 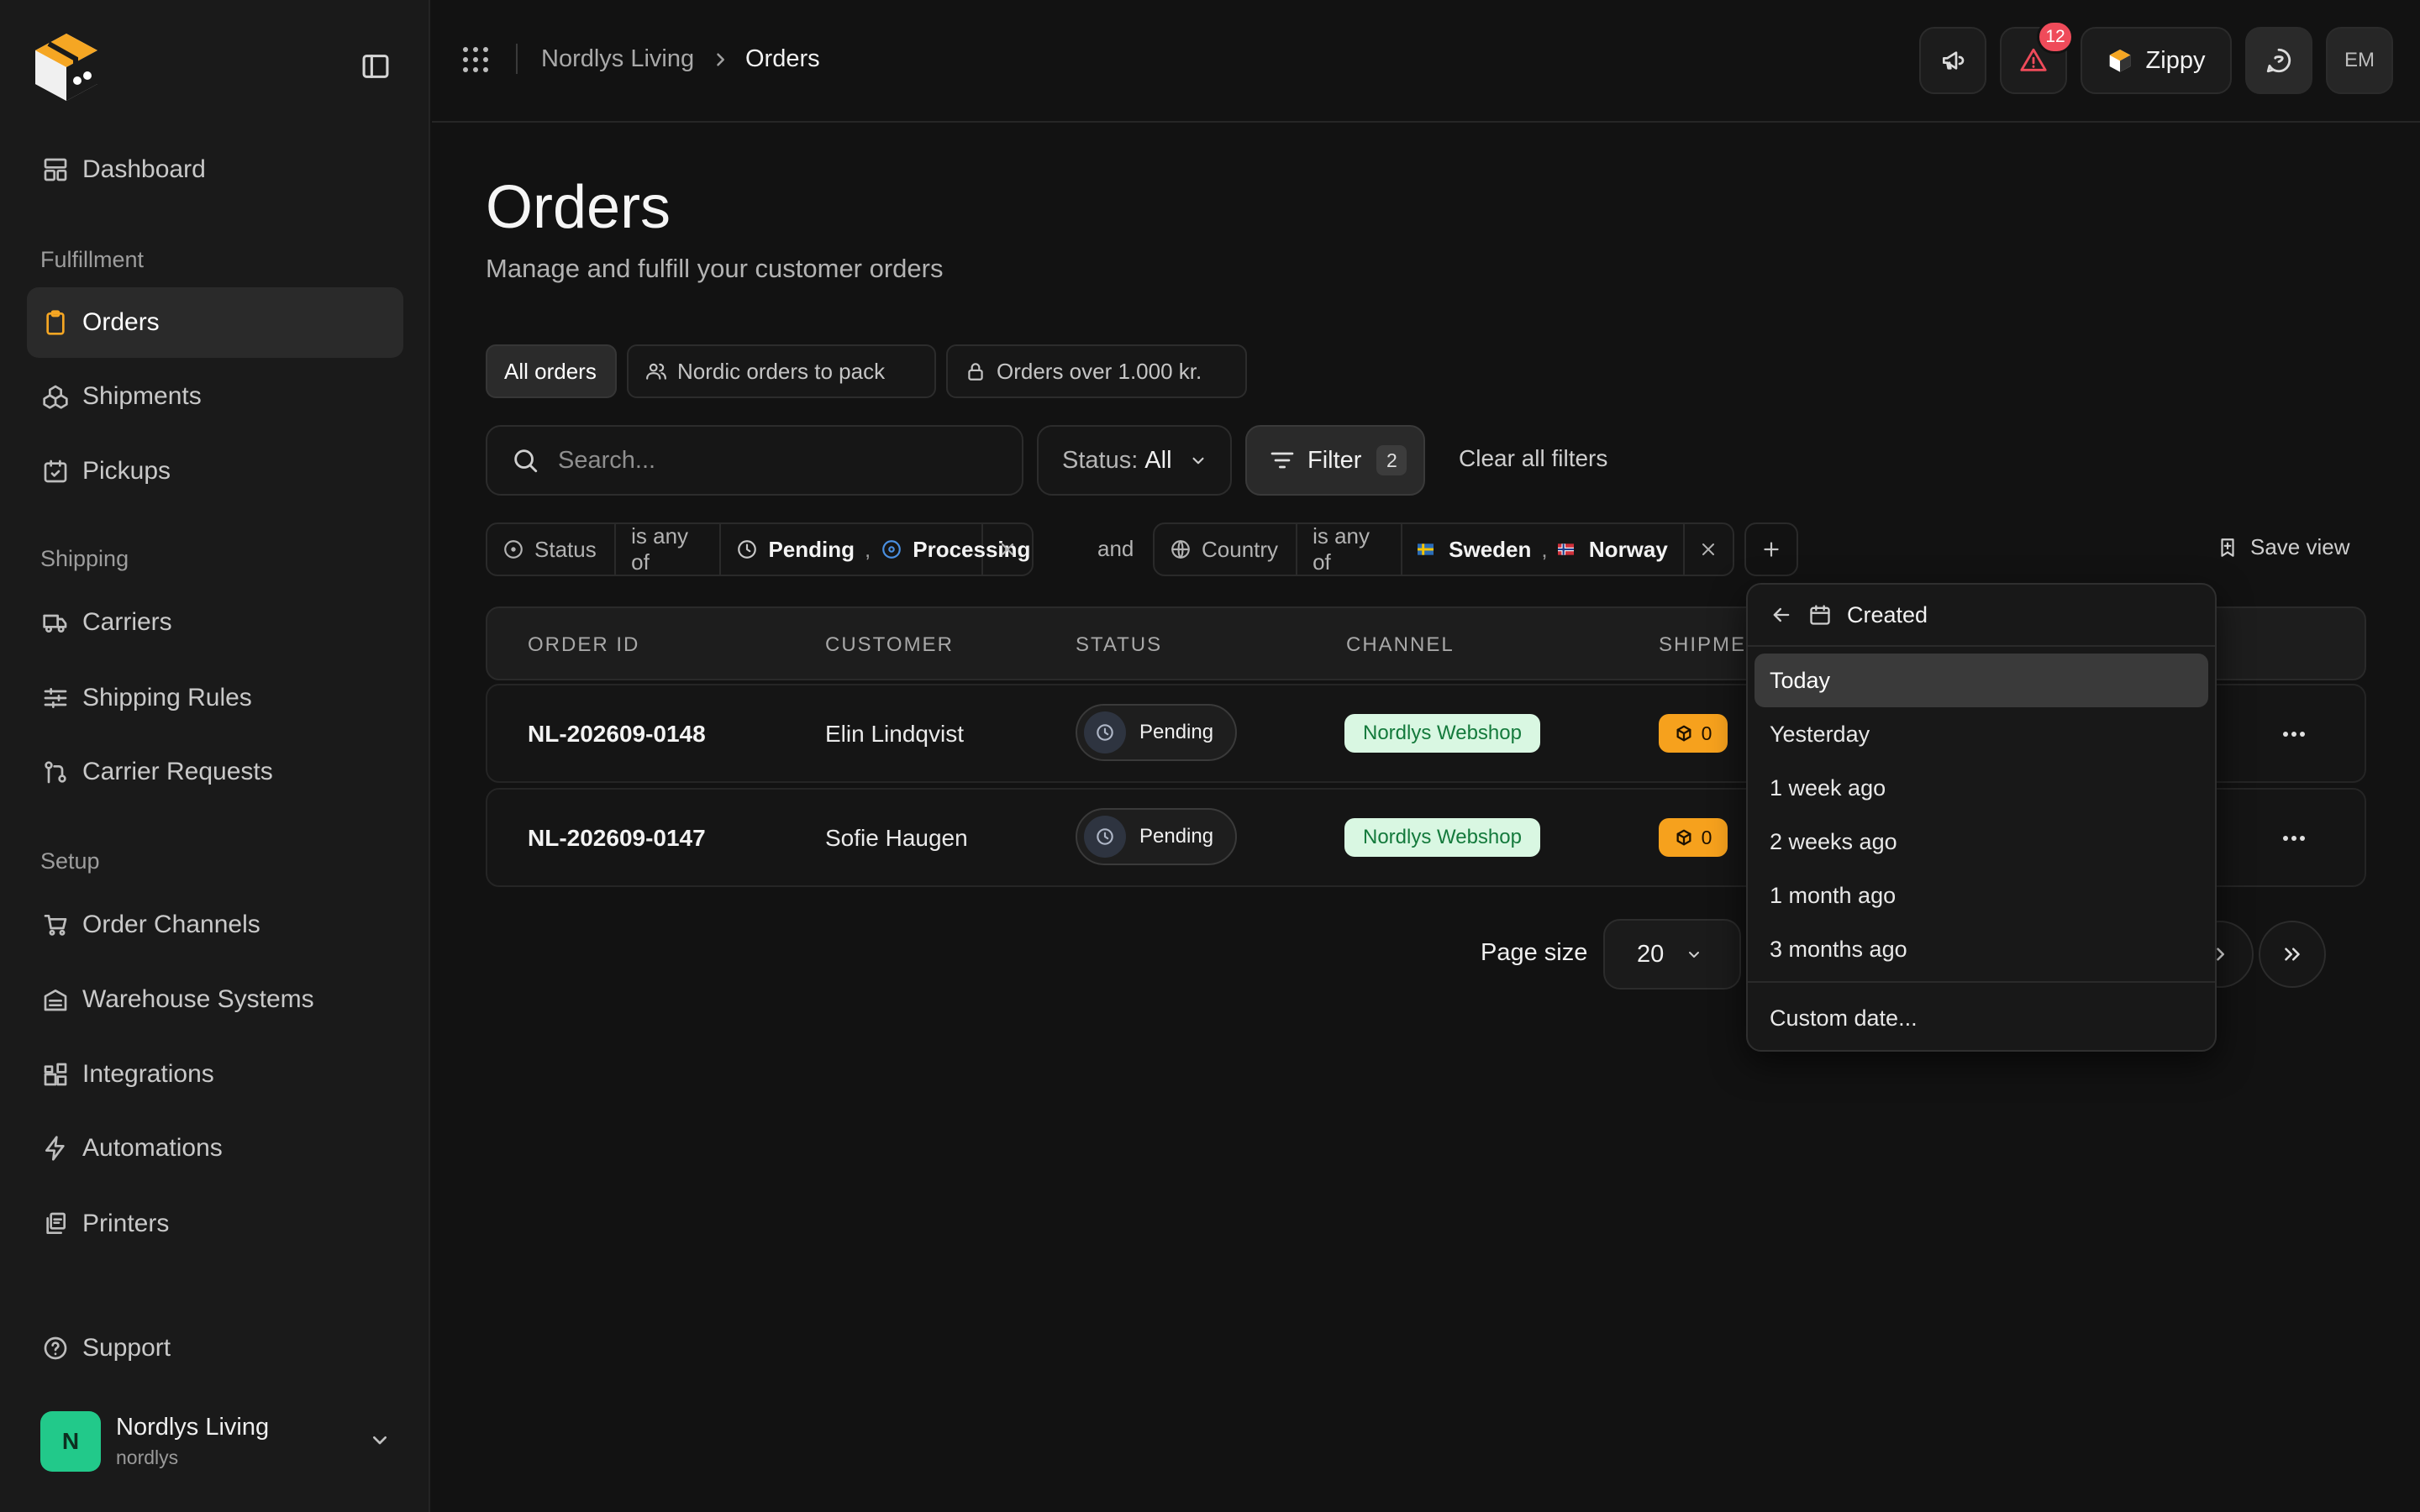 What do you see at coordinates (1703, 645) in the screenshot?
I see `column-header-shipments: SHIPME` at bounding box center [1703, 645].